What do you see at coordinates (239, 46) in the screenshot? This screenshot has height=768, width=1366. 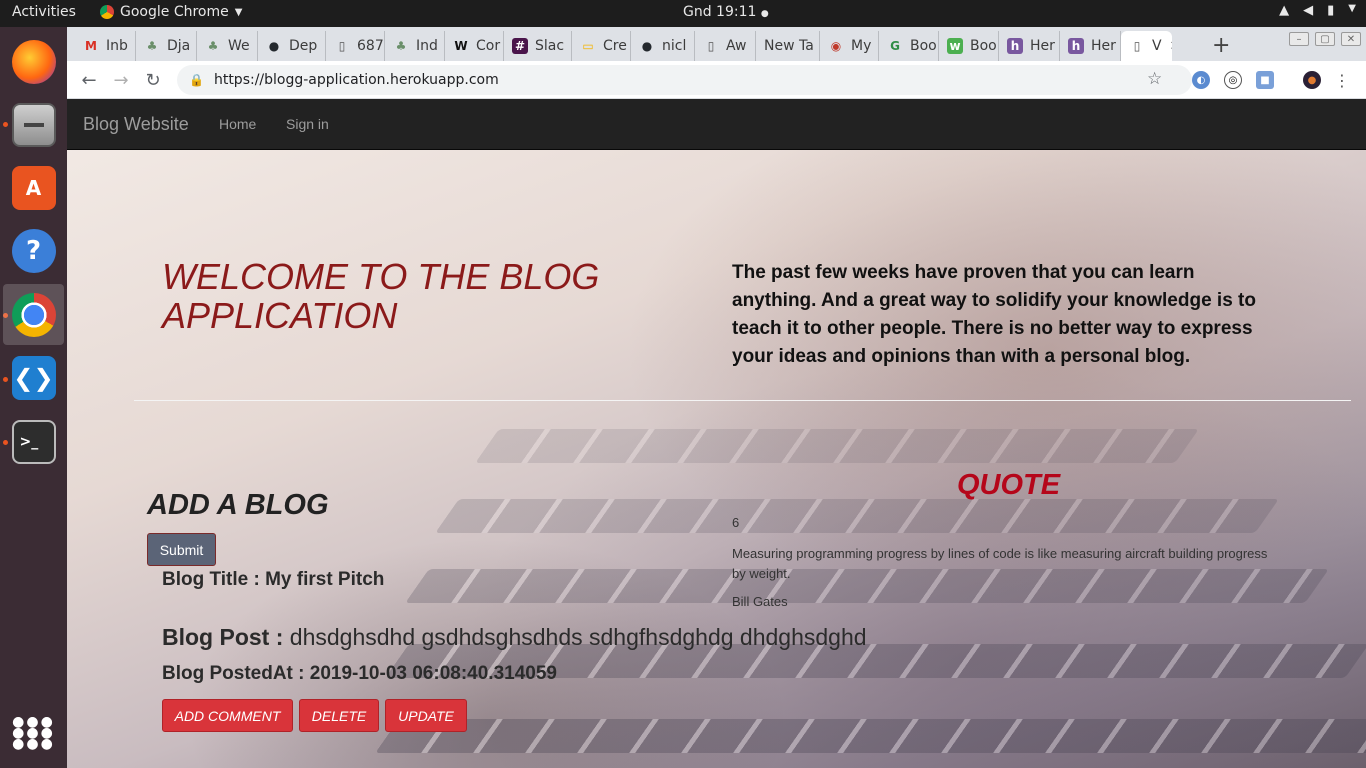 I see `tab-label: We` at bounding box center [239, 46].